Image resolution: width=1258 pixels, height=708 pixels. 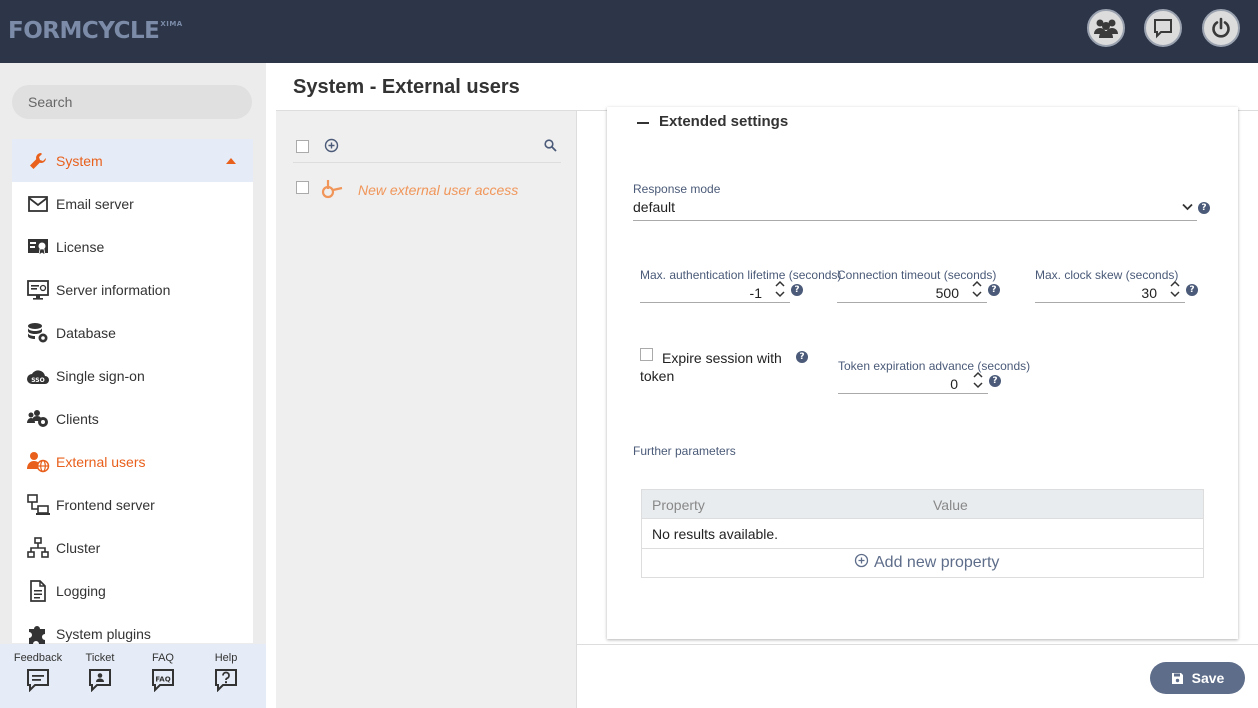 I want to click on clock-skew-label: Max. clock skew (seconds), so click(x=1107, y=275).